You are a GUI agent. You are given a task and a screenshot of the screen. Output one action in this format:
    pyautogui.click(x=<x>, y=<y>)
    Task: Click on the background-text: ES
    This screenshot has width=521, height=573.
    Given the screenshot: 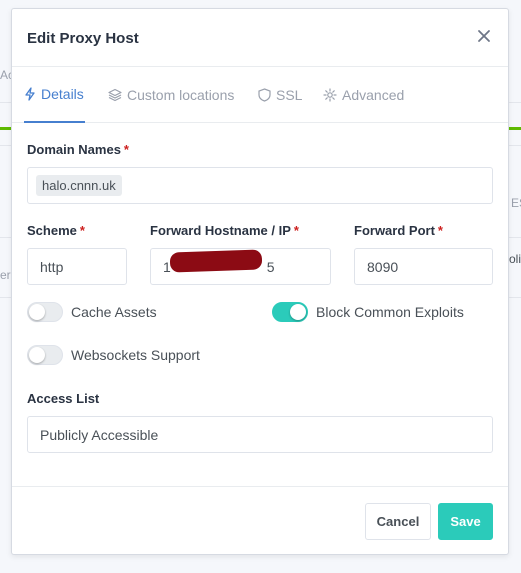 What is the action you would take?
    pyautogui.click(x=516, y=203)
    